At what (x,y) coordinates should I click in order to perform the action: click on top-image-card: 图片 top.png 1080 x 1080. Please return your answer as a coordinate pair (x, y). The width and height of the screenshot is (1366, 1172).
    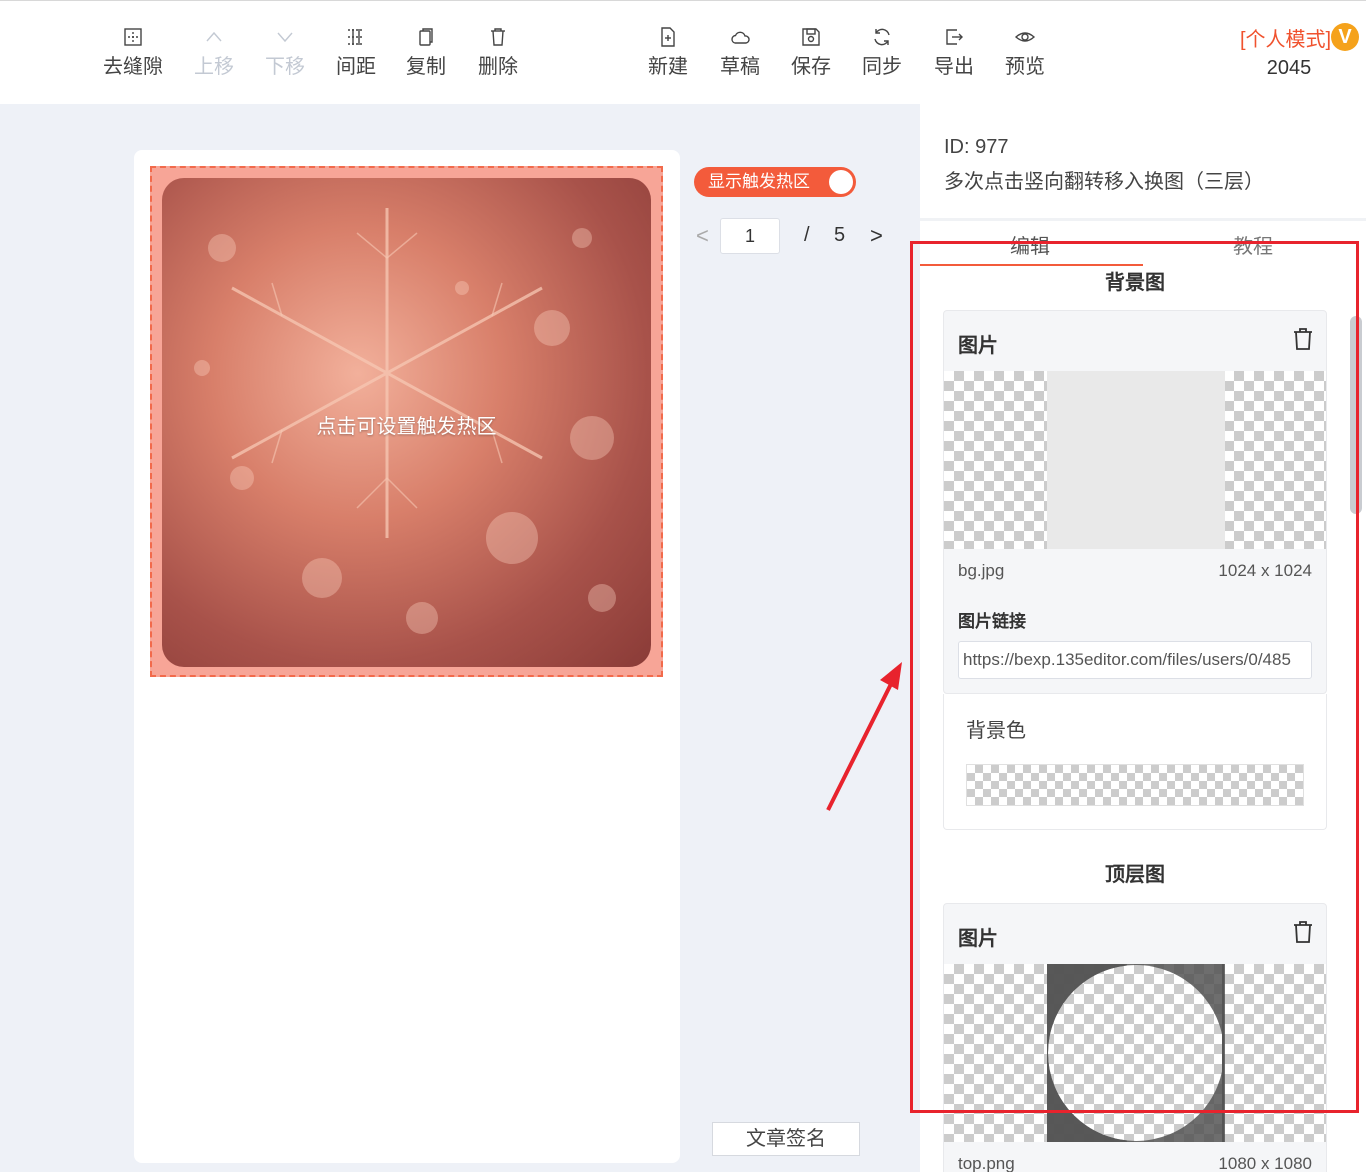
    Looking at the image, I should click on (1135, 1037).